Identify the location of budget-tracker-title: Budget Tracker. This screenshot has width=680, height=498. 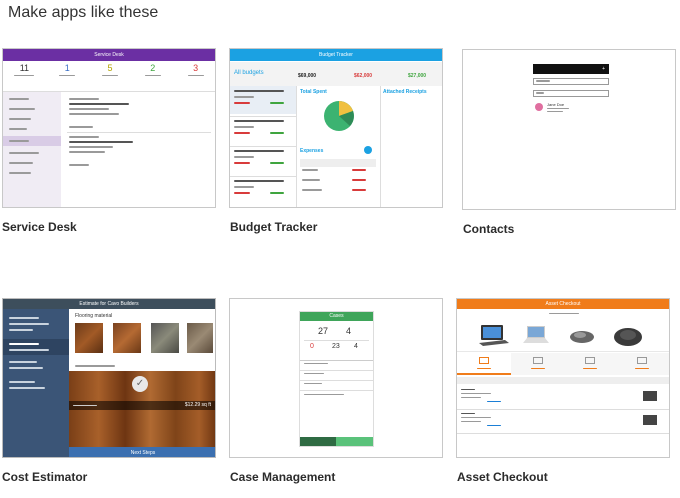
(336, 55).